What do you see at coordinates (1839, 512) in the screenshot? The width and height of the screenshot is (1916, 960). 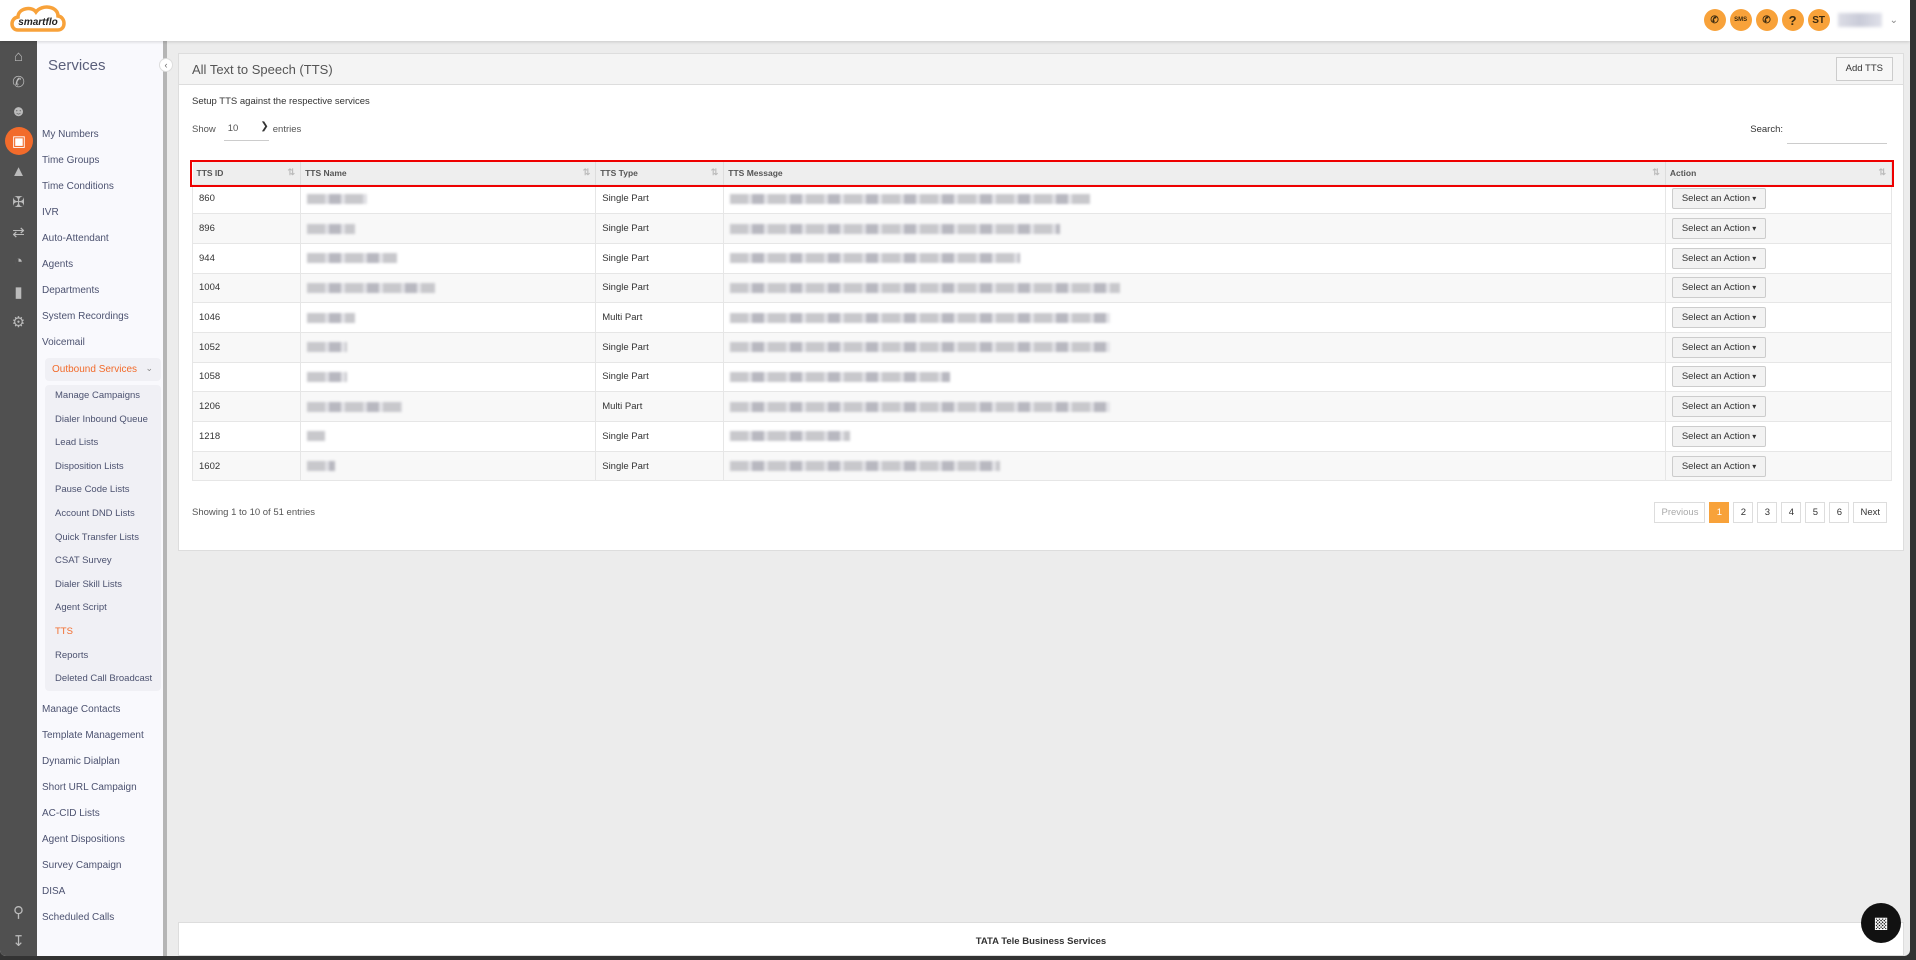 I see `page-button: 6` at bounding box center [1839, 512].